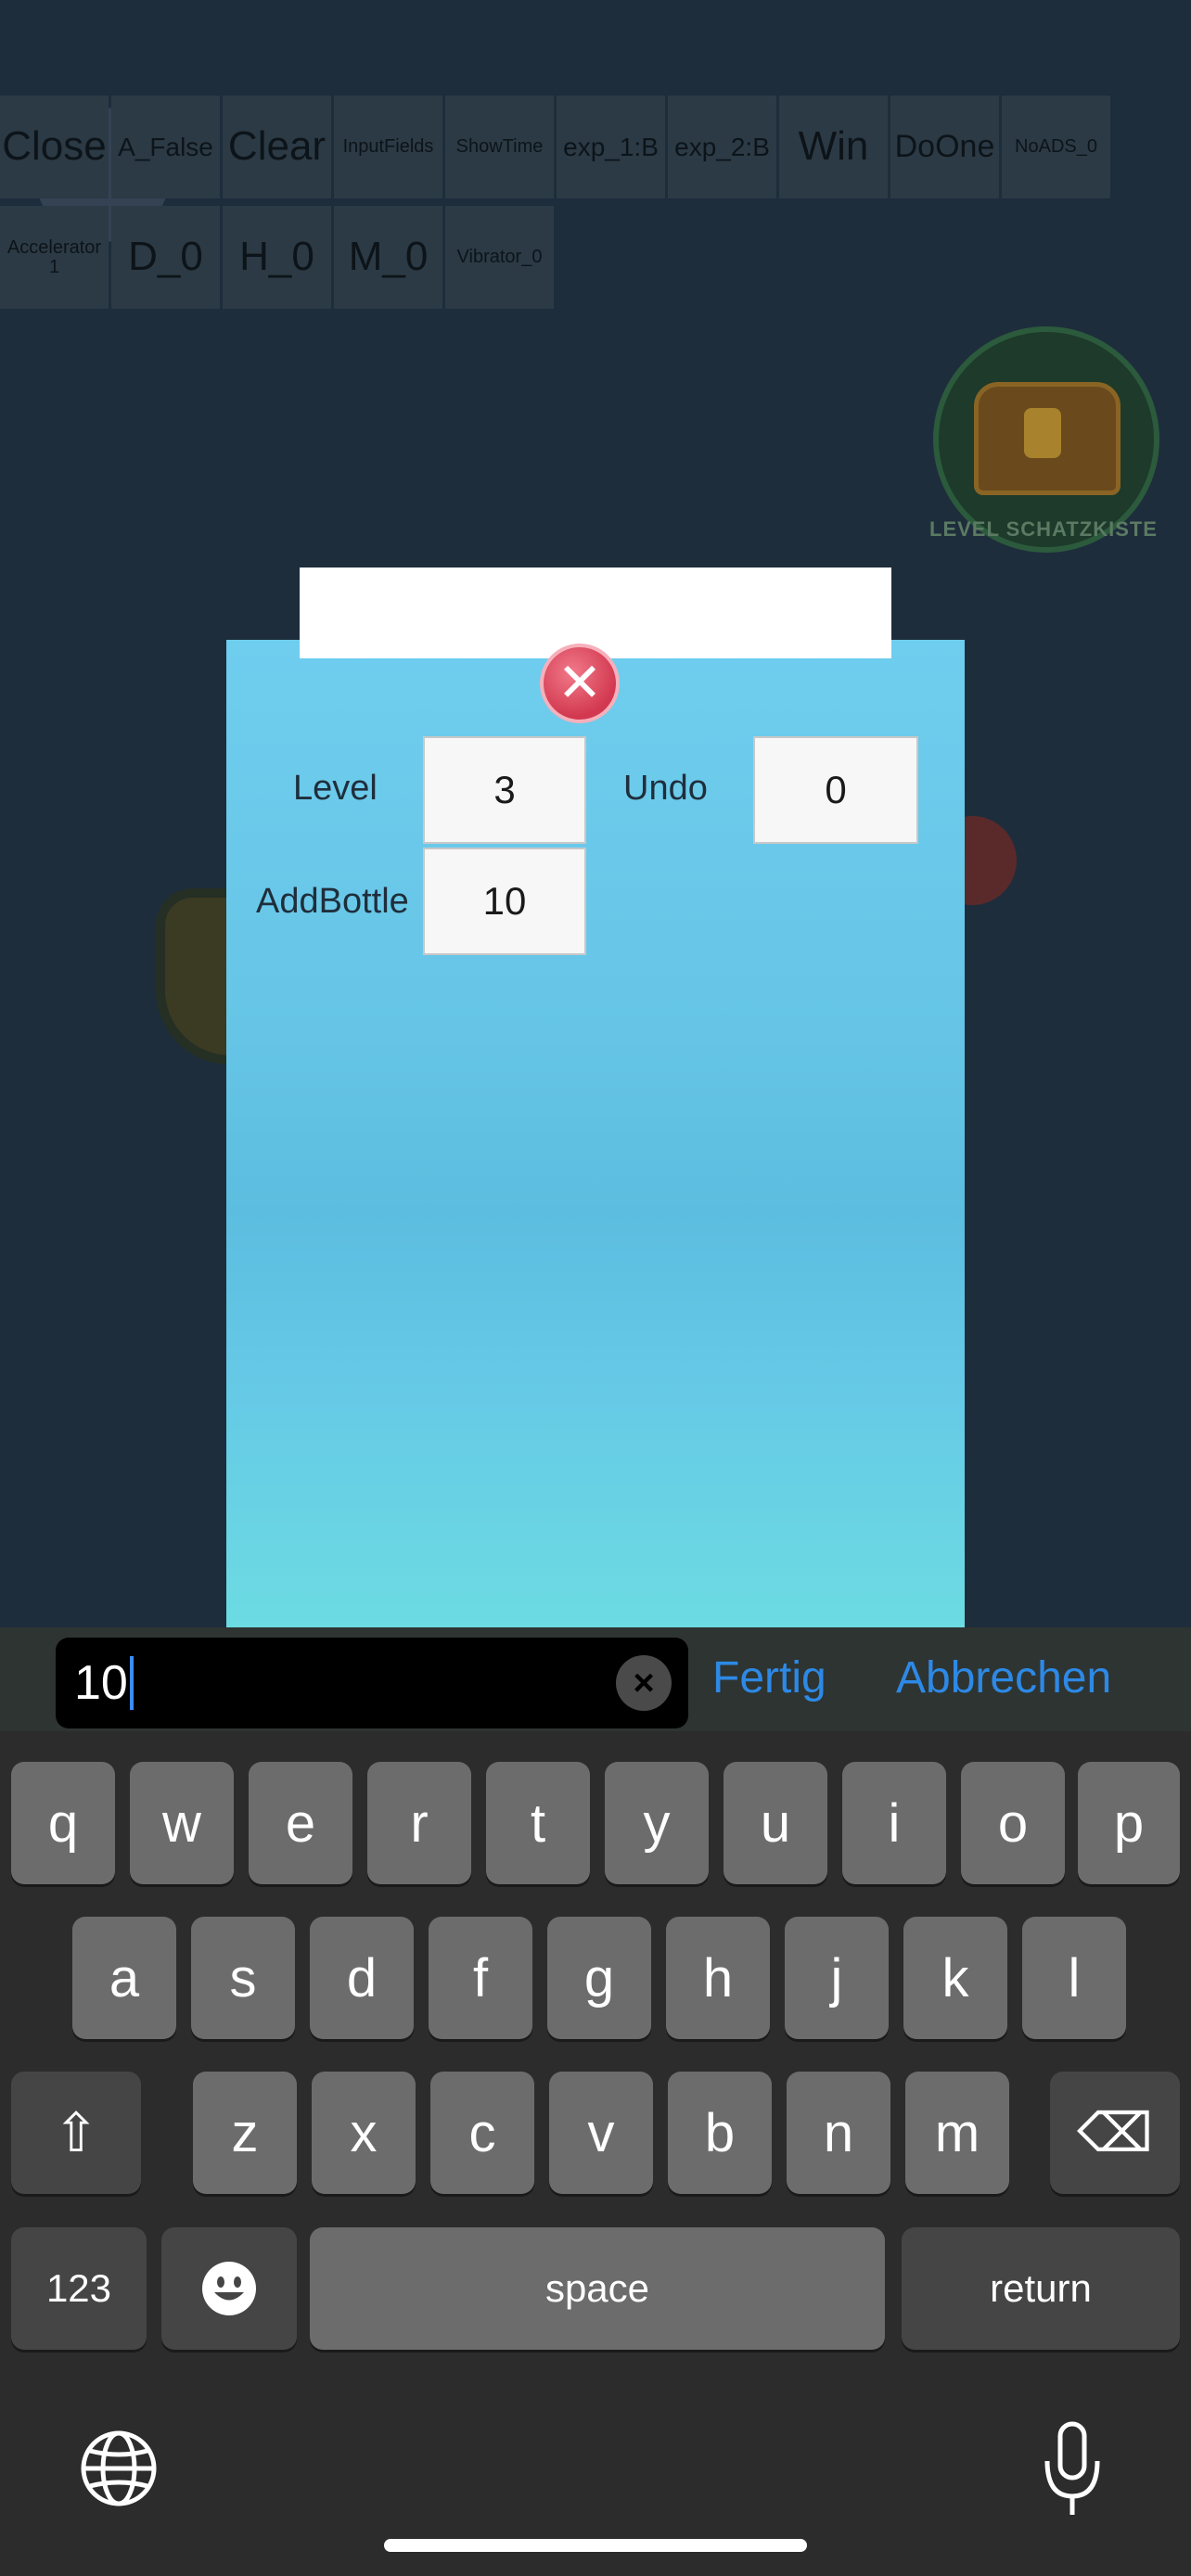  What do you see at coordinates (944, 147) in the screenshot?
I see `debug-doone-button: DoOne` at bounding box center [944, 147].